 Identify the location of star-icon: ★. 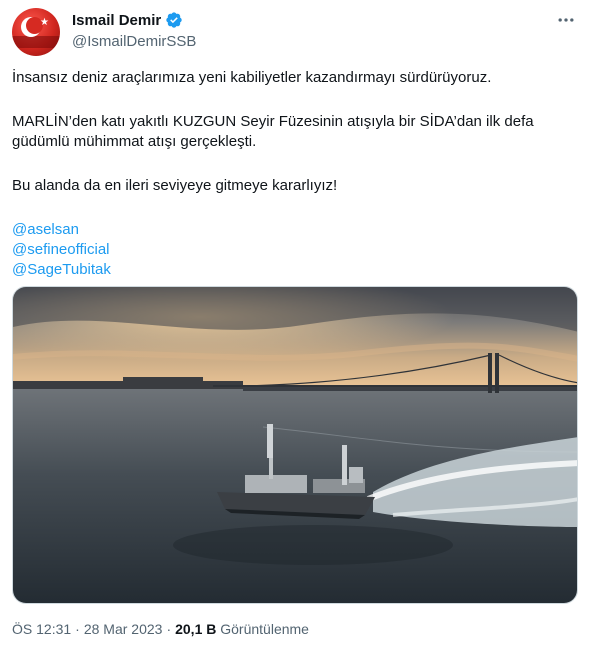
(44, 22).